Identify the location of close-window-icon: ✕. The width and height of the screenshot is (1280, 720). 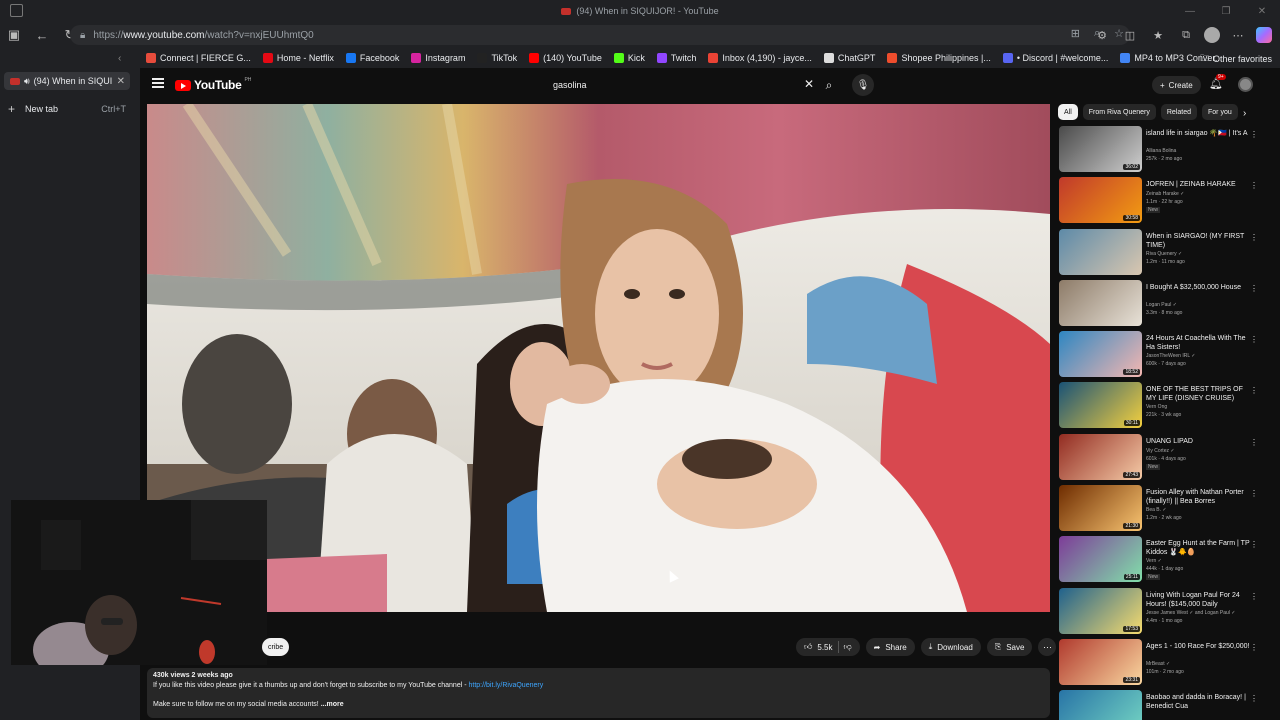
(1262, 11).